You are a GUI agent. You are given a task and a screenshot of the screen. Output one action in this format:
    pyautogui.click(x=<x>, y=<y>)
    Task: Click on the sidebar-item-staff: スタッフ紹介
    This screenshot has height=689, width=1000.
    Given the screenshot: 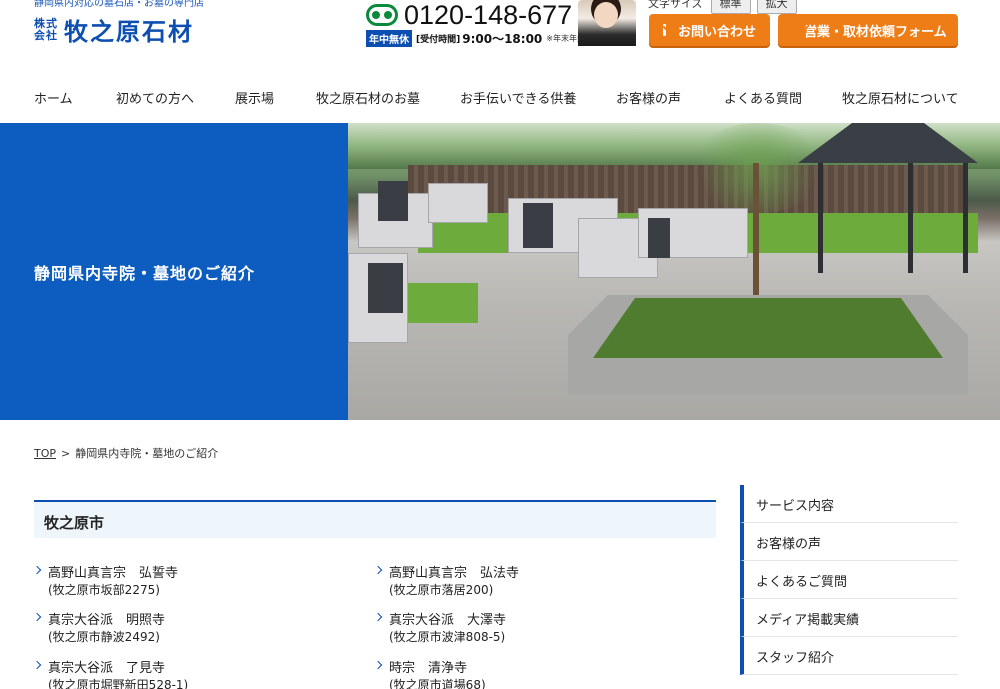 What is the action you would take?
    pyautogui.click(x=849, y=656)
    